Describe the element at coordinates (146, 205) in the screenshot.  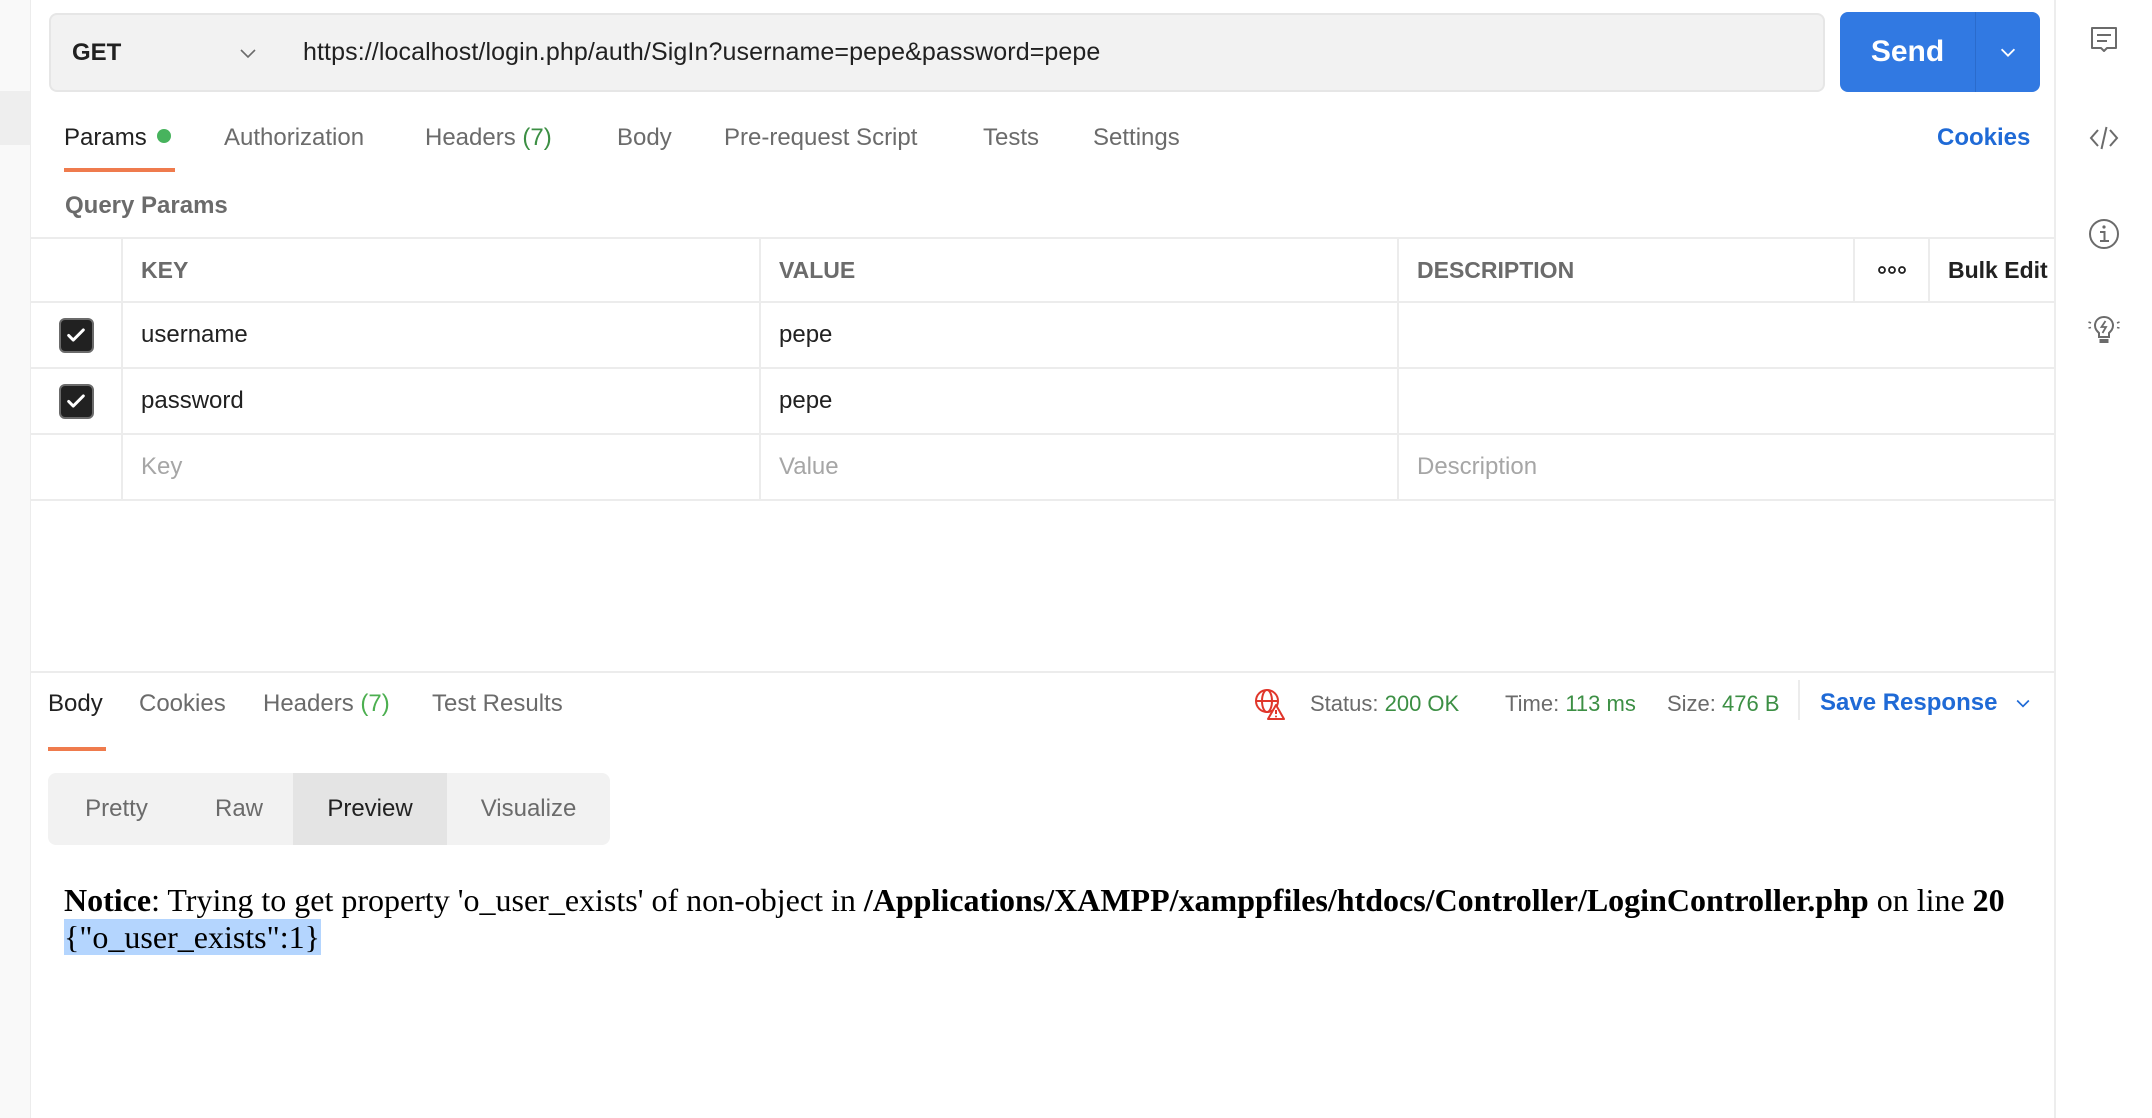
I see `query-params-heading: Query Params` at that location.